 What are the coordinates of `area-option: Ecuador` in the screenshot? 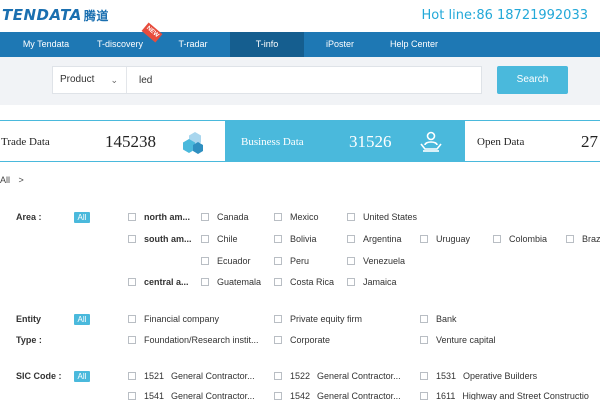 It's located at (226, 261).